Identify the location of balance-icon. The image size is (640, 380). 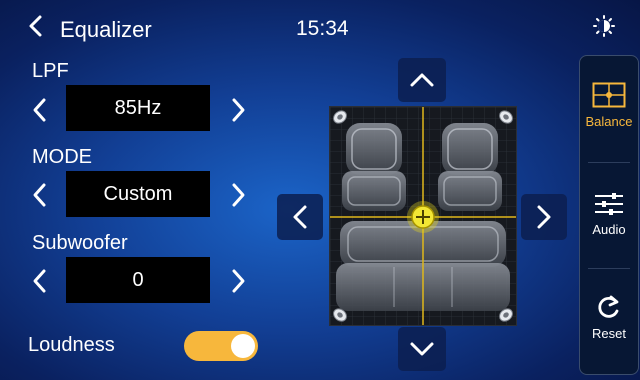
(609, 95).